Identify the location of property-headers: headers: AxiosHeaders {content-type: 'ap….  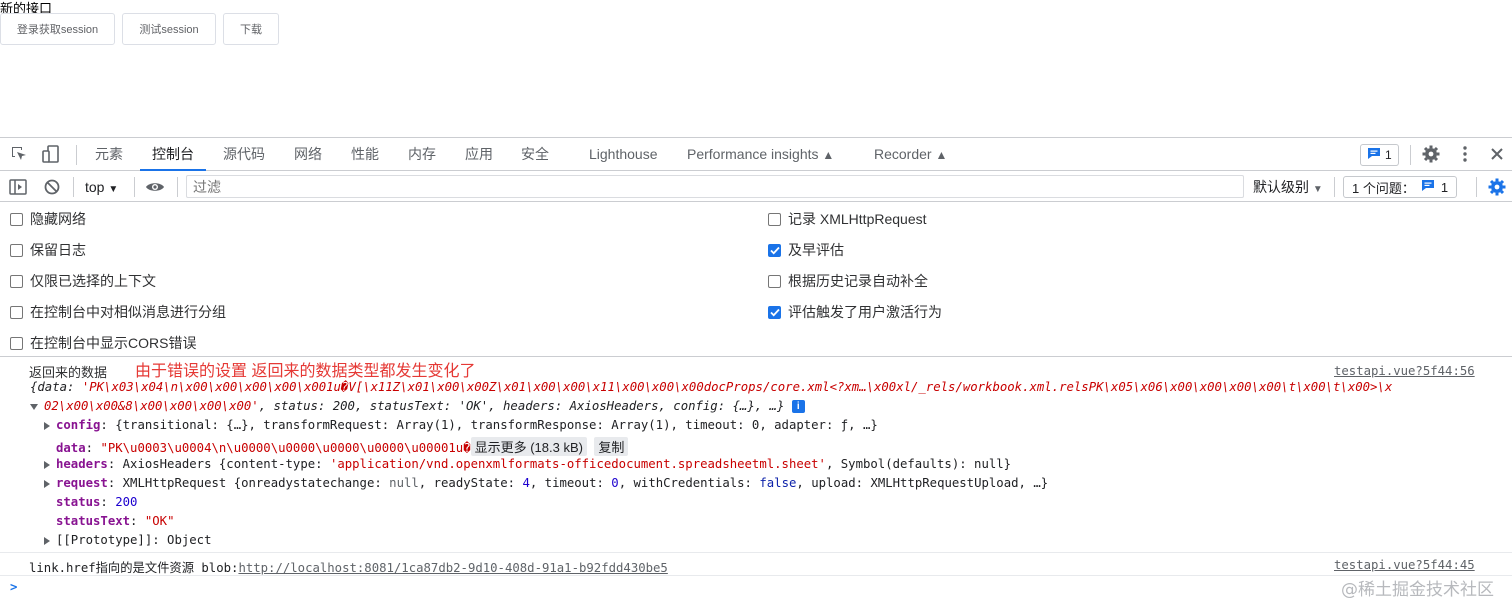
(527, 464).